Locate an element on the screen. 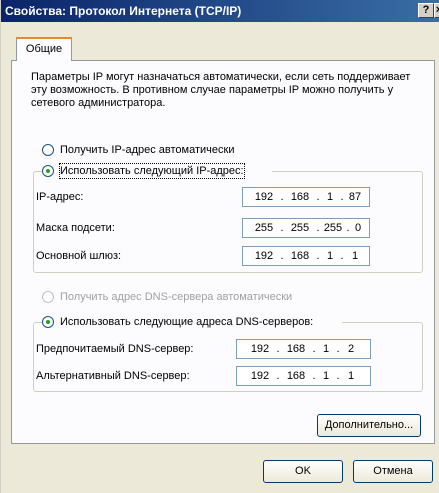  ip-auto-radio is located at coordinates (48, 150).